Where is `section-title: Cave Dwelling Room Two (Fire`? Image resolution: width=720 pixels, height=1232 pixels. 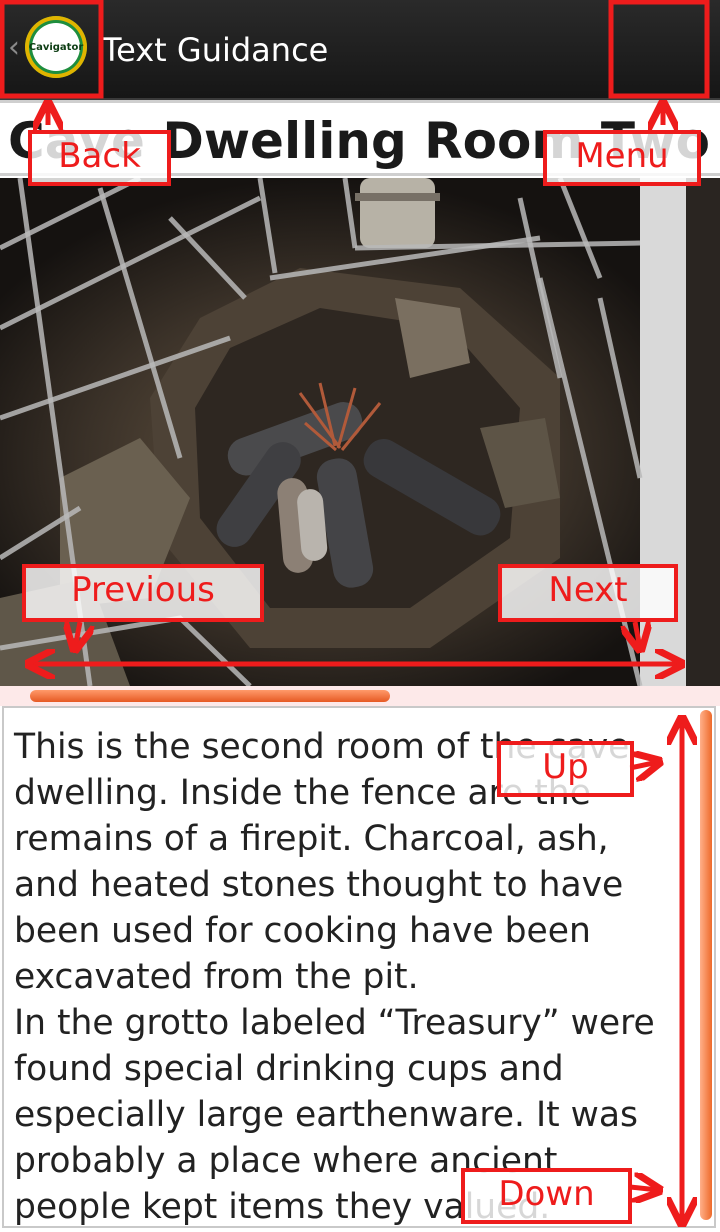 section-title: Cave Dwelling Room Two (Fire is located at coordinates (364, 141).